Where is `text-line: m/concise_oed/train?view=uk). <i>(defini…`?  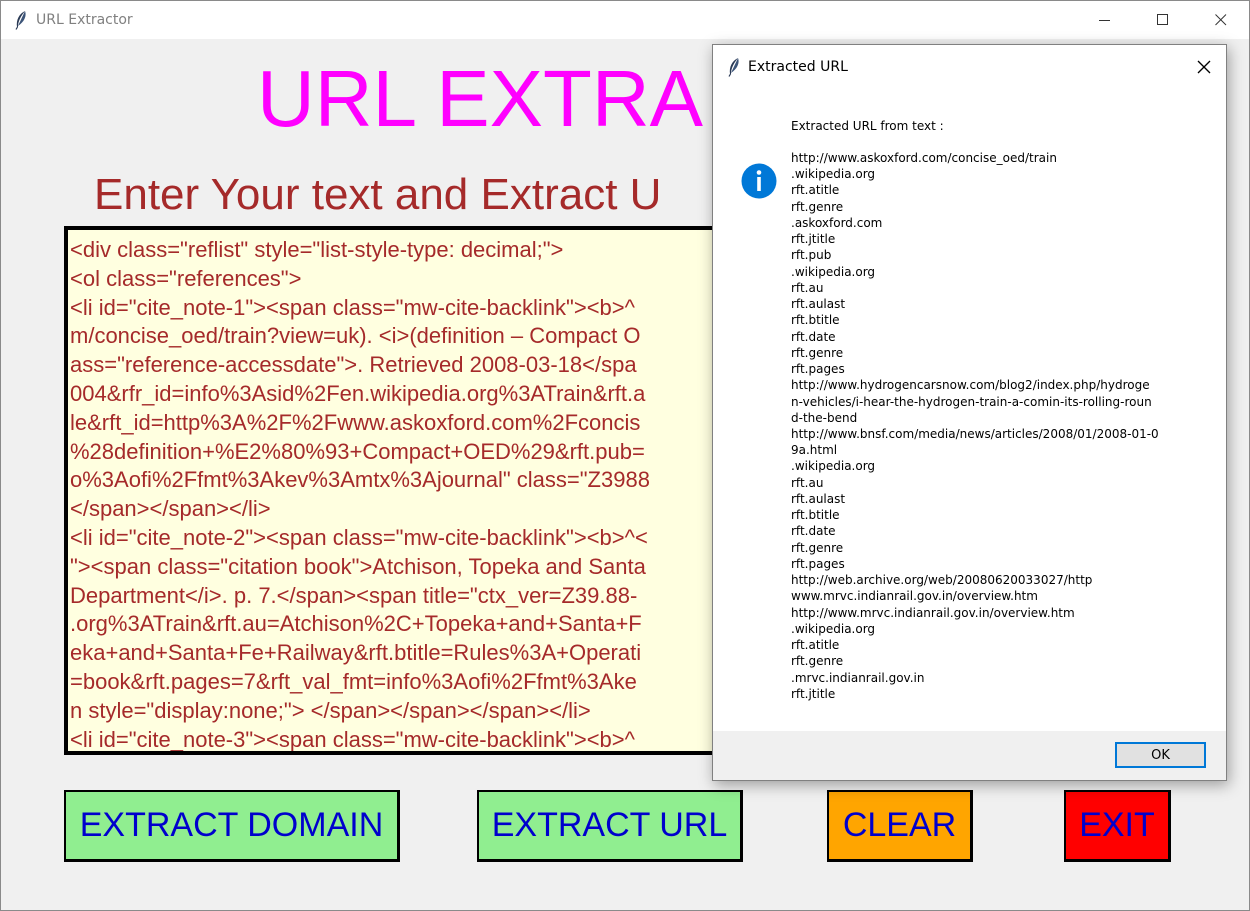
text-line: m/concise_oed/train?view=uk). <i>(defini… is located at coordinates (355, 336).